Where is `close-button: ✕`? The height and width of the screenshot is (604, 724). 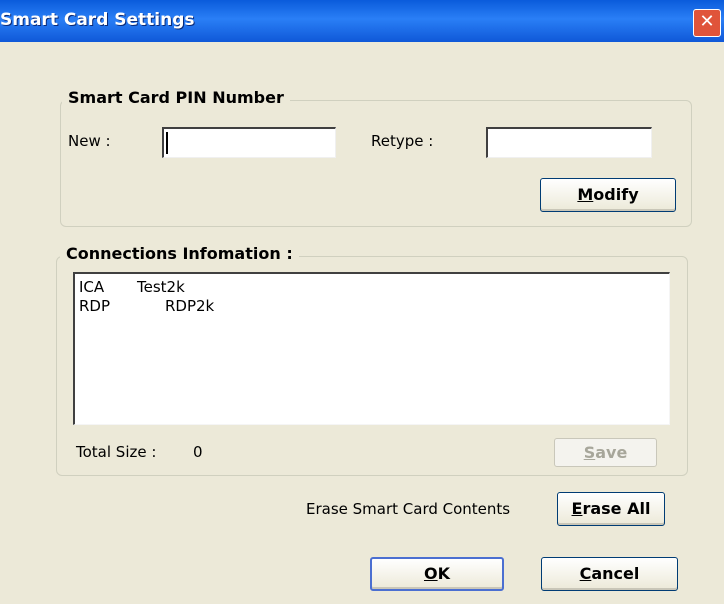 close-button: ✕ is located at coordinates (707, 23).